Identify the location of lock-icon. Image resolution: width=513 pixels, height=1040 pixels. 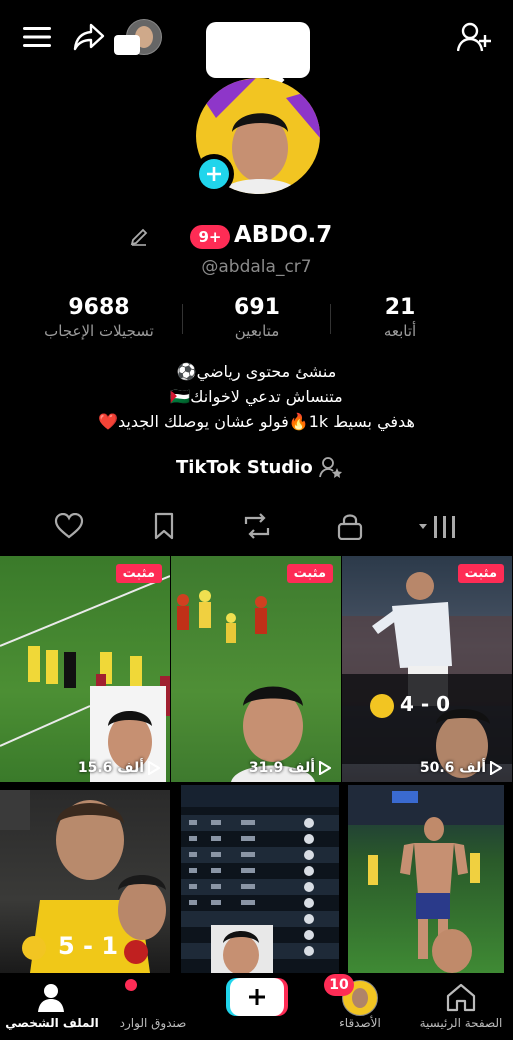
(350, 526).